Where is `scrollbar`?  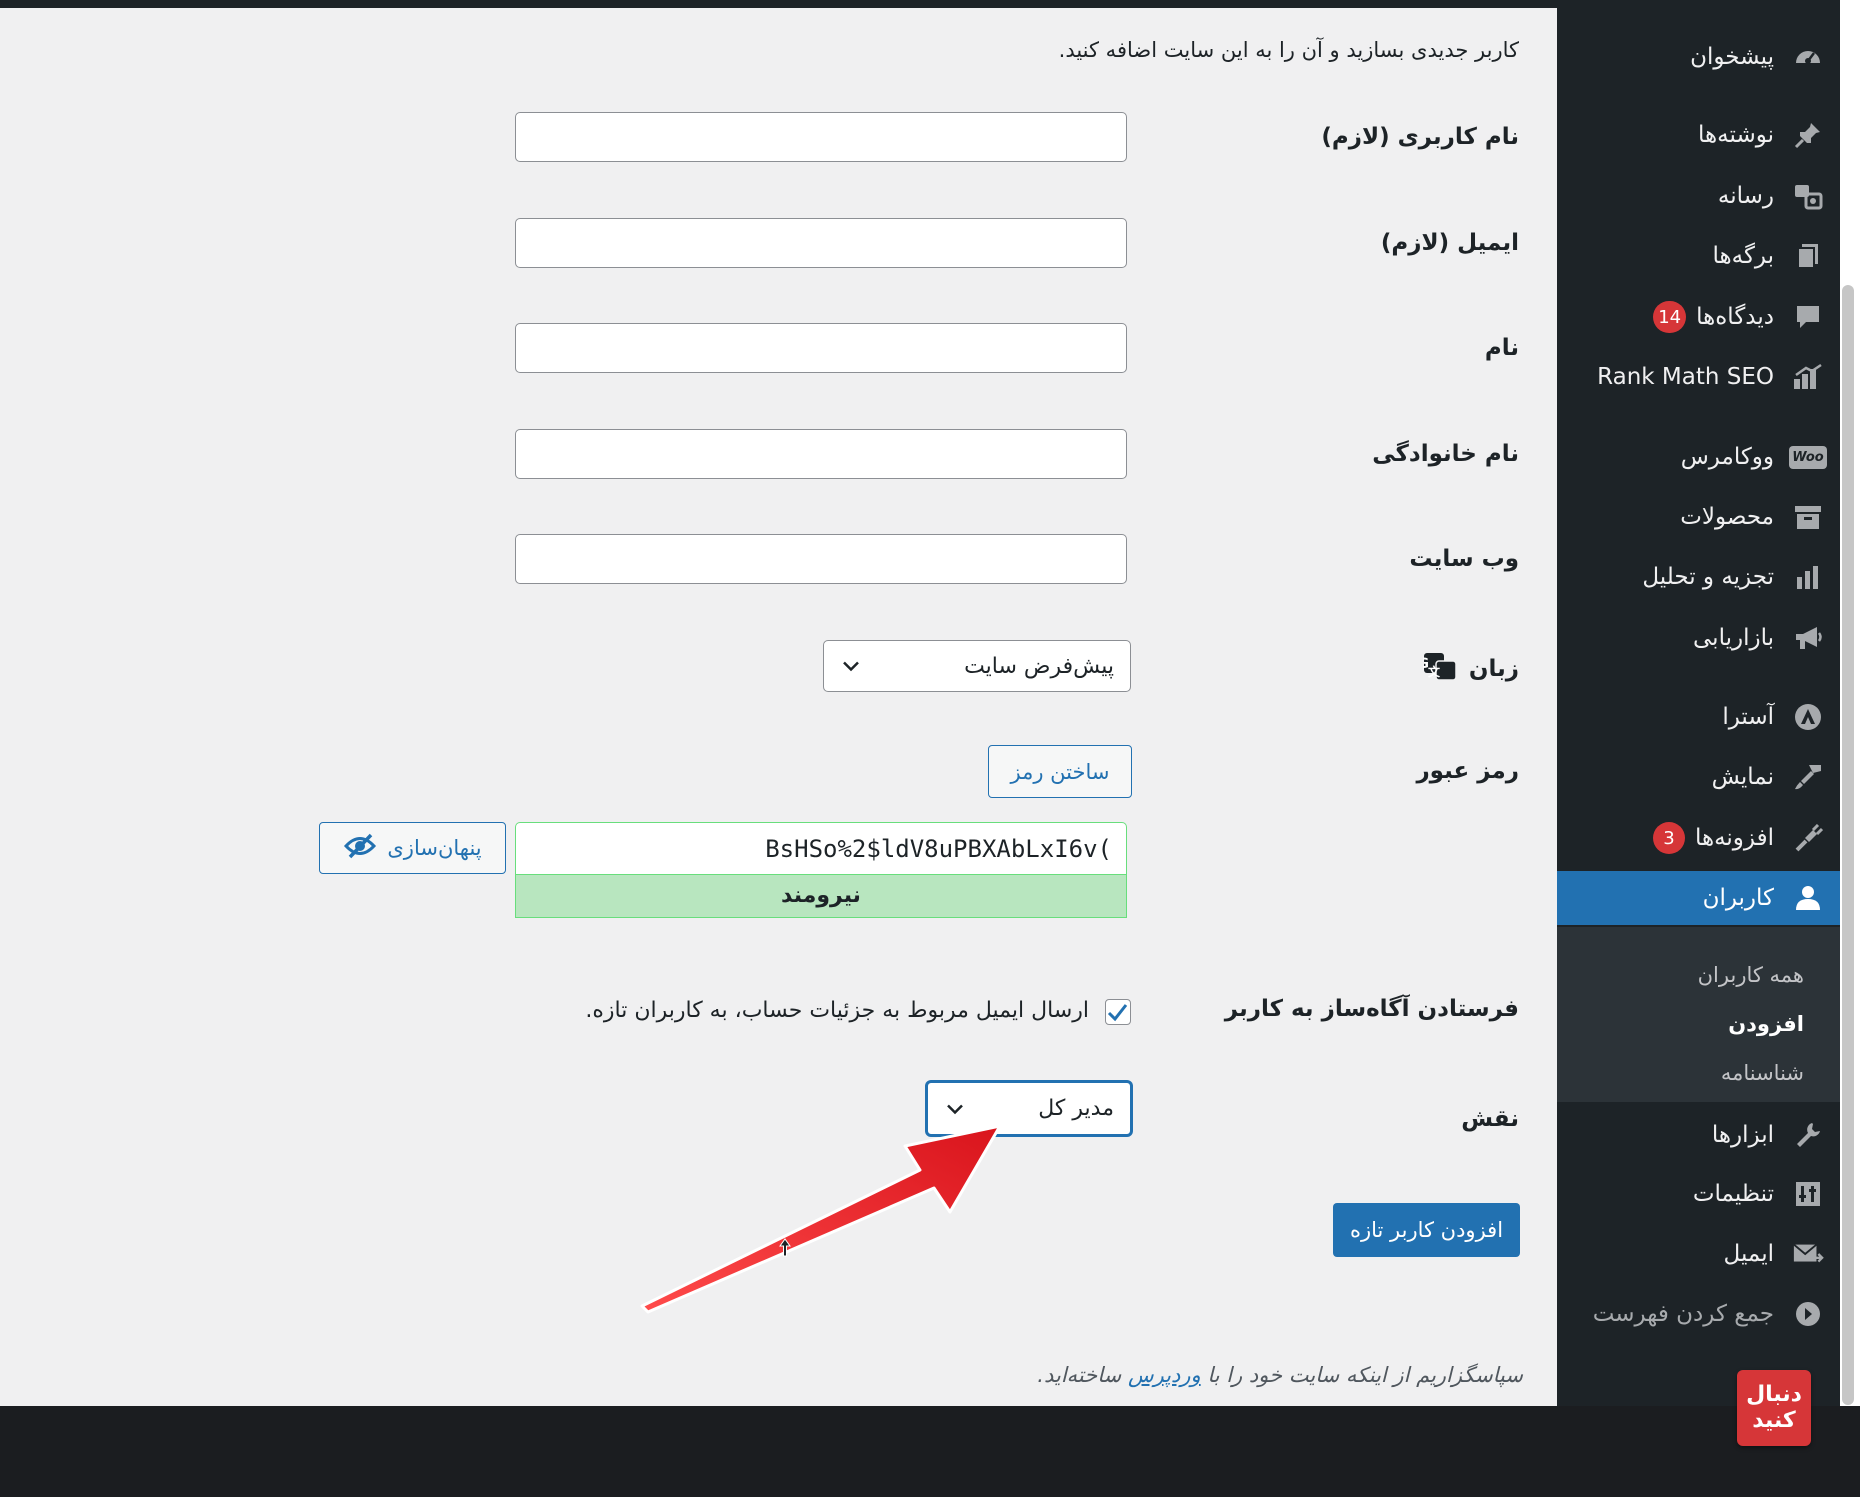
scrollbar is located at coordinates (1850, 703).